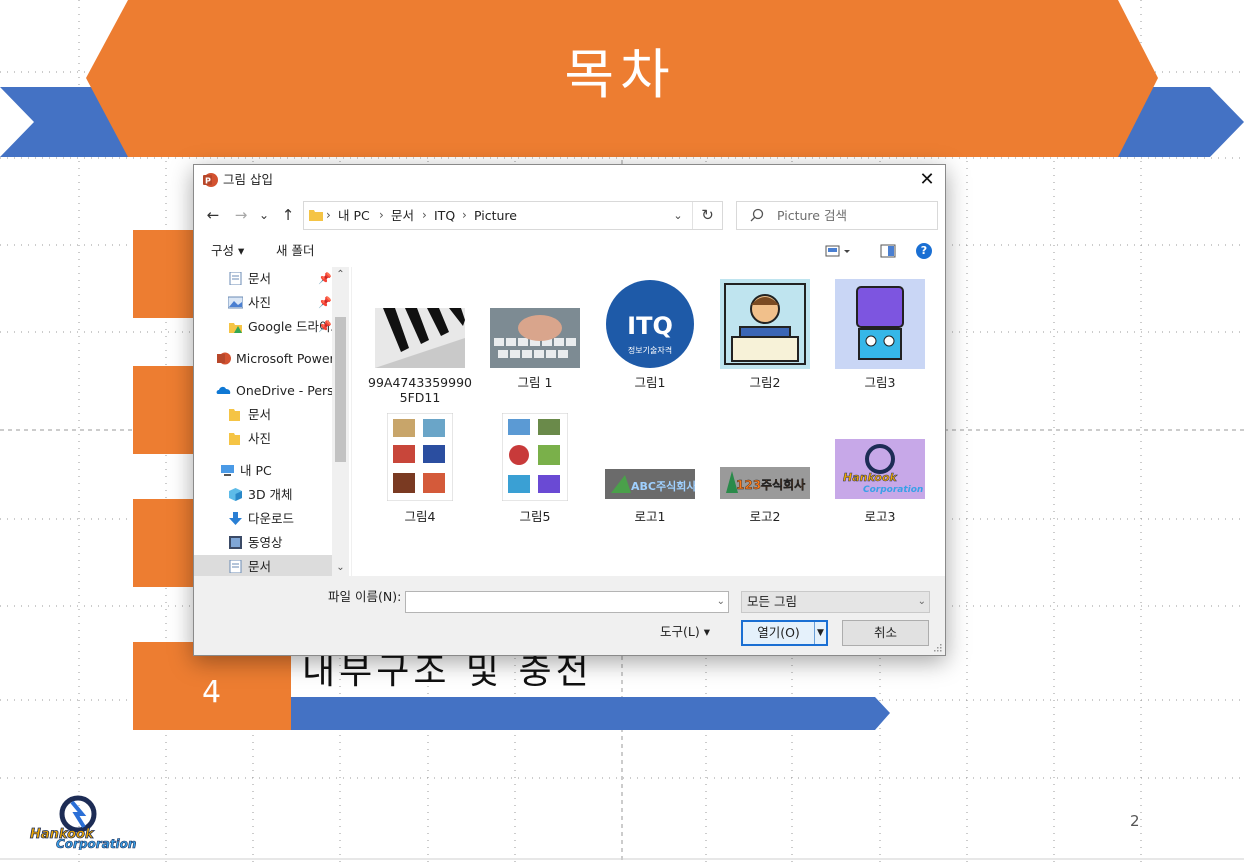  I want to click on tools-button: 도구(L) ▾, so click(685, 632).